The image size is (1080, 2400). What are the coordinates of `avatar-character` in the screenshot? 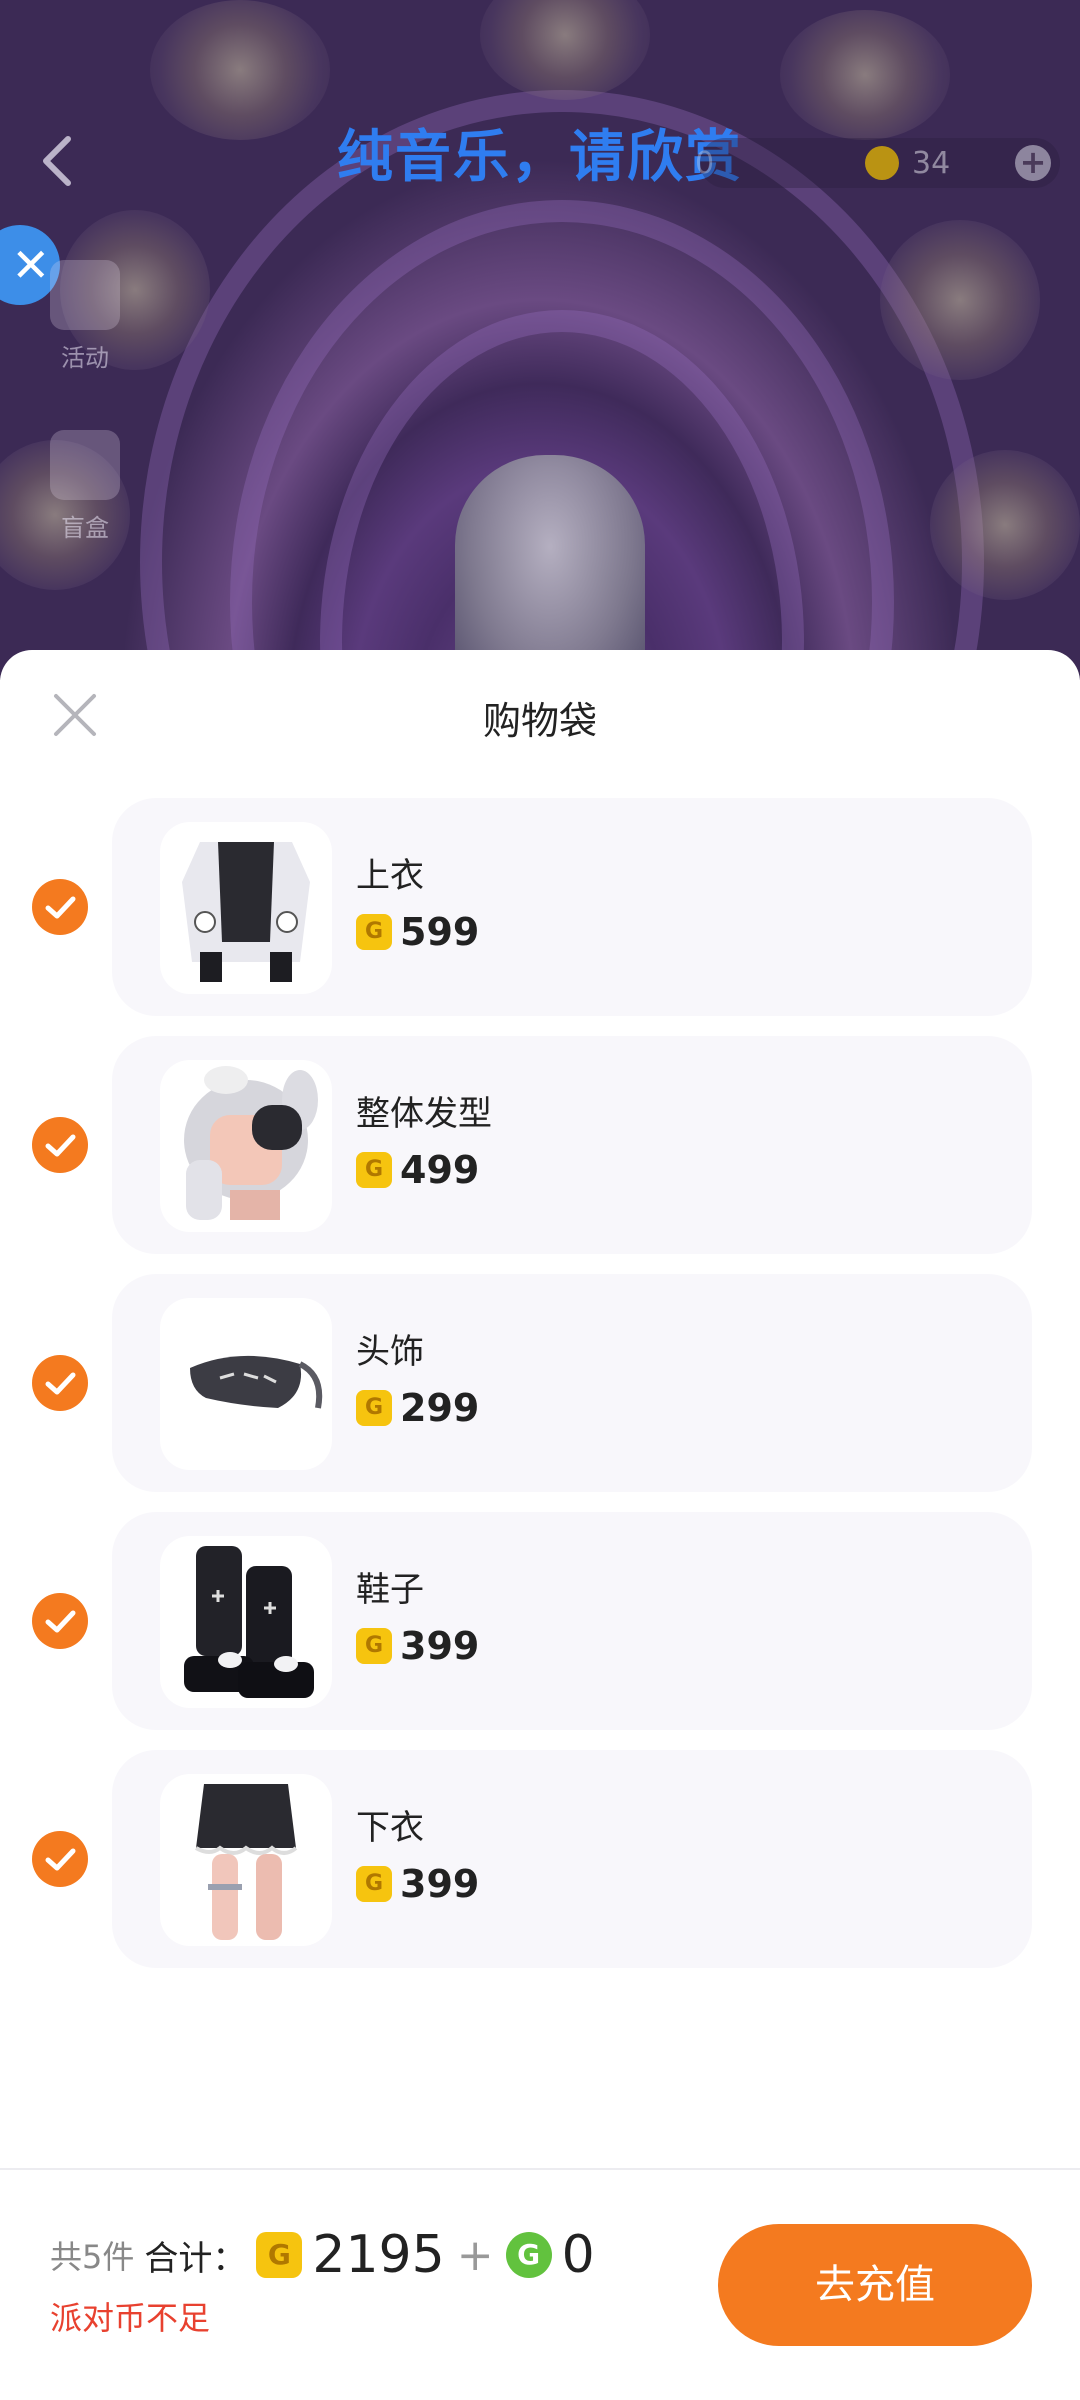 It's located at (550, 567).